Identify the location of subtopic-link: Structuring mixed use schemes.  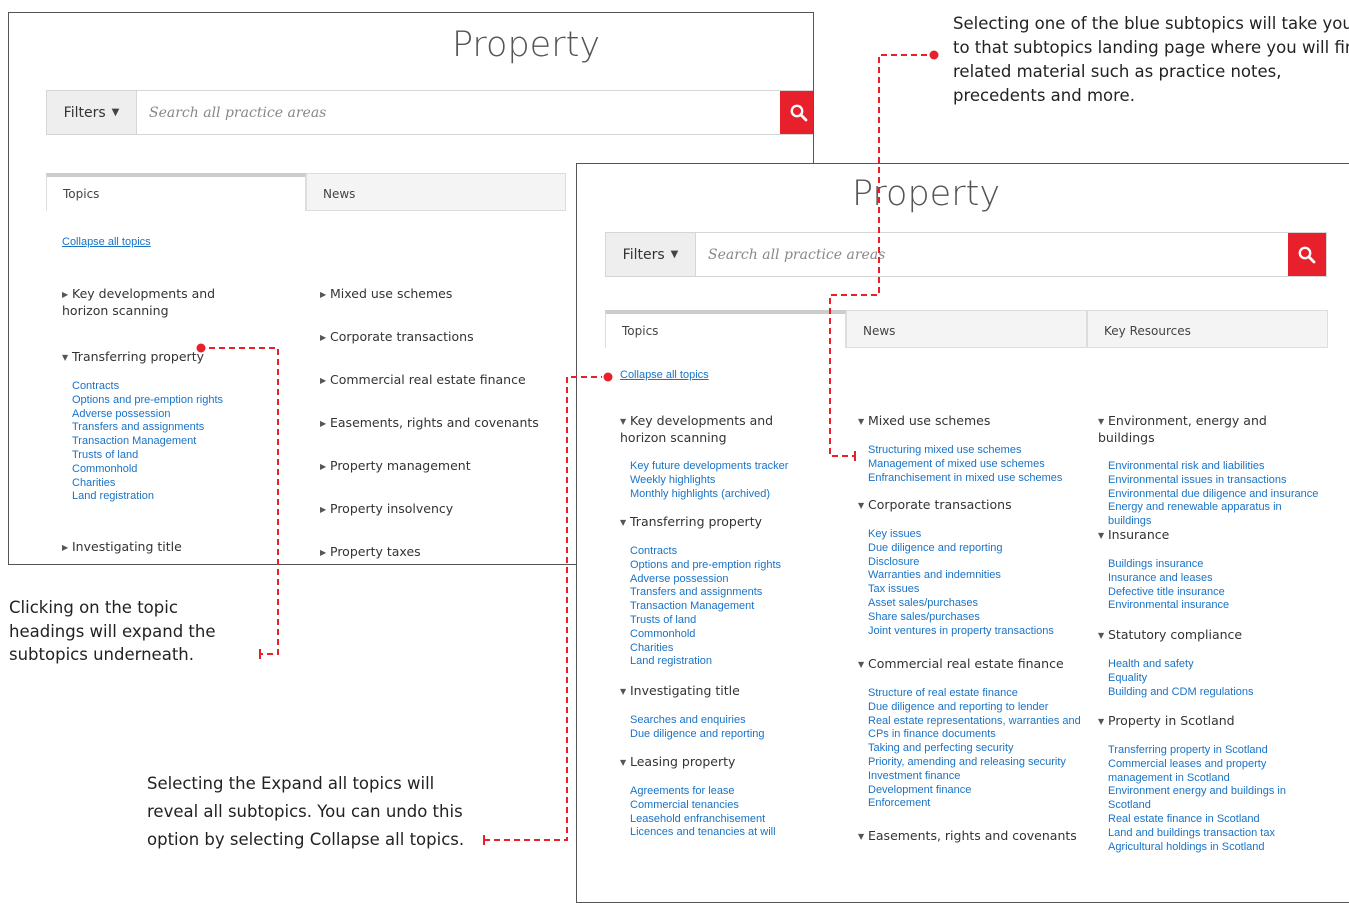
(975, 451).